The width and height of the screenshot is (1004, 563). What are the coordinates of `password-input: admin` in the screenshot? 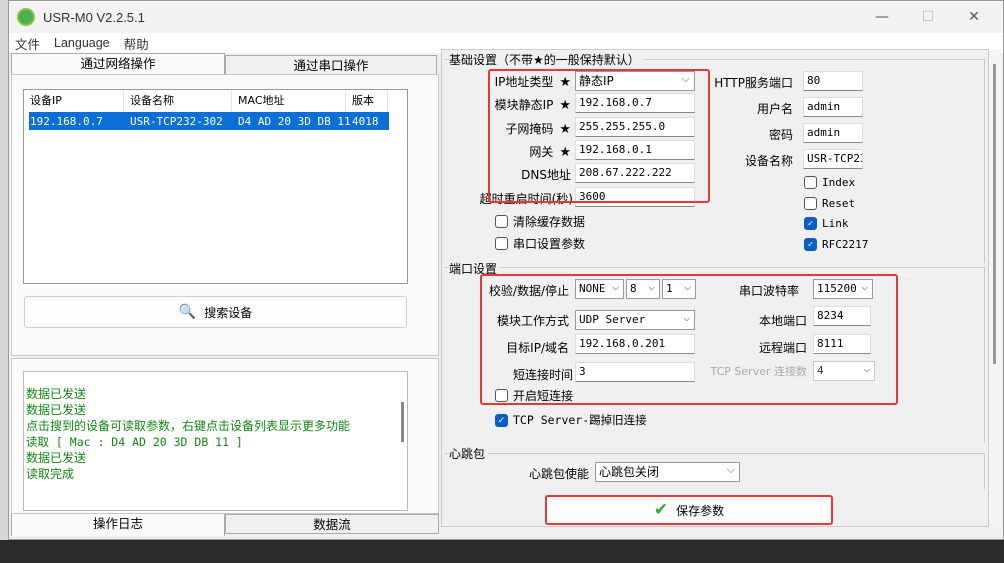 It's located at (833, 133).